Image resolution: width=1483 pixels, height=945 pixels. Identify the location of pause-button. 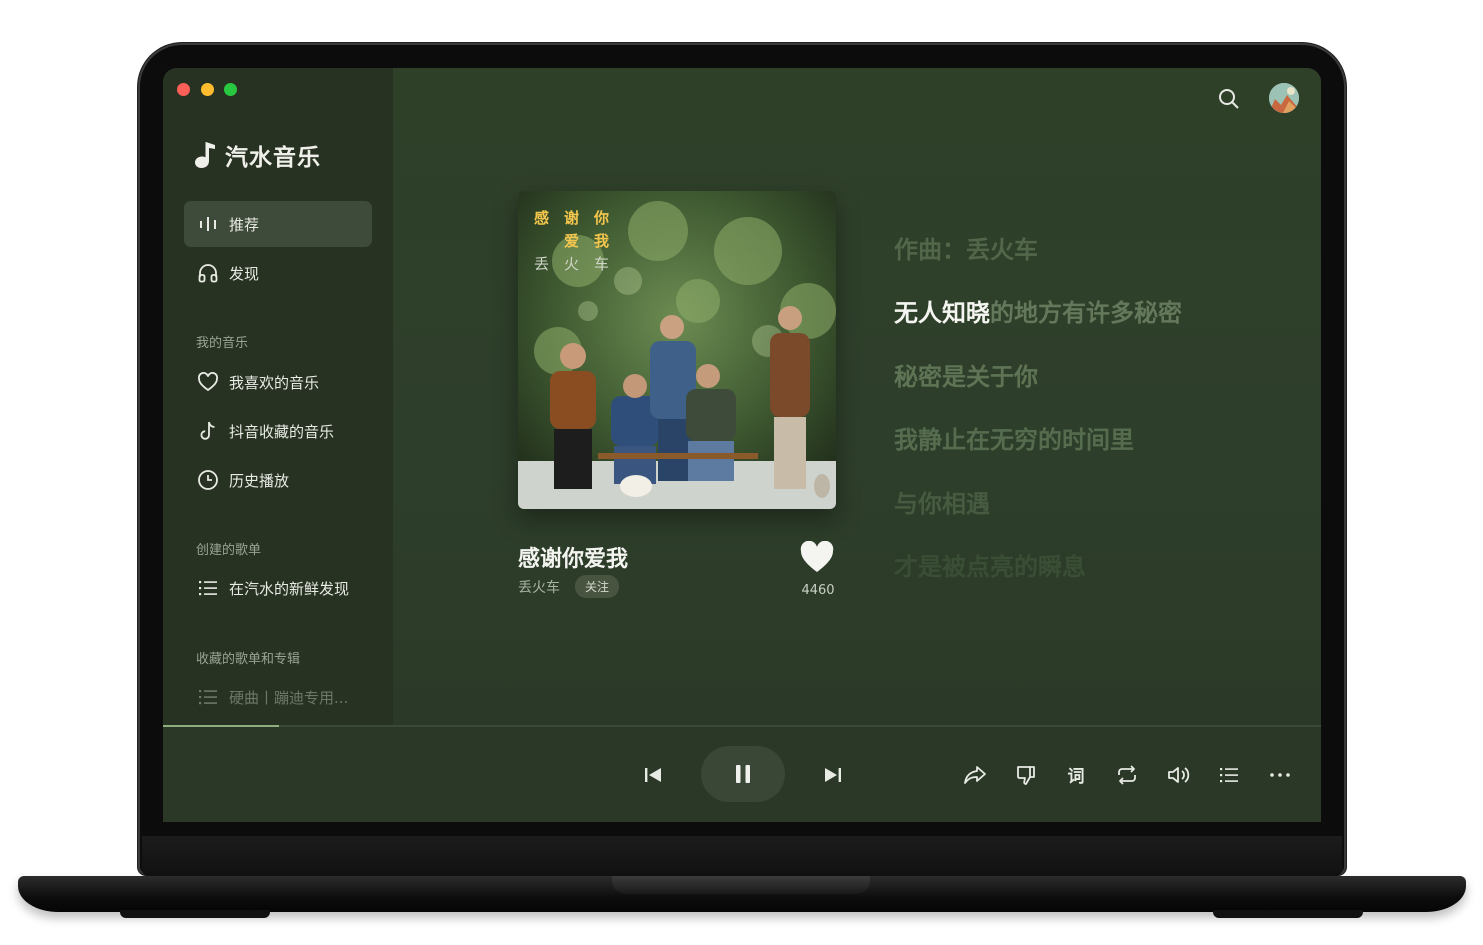
(743, 774).